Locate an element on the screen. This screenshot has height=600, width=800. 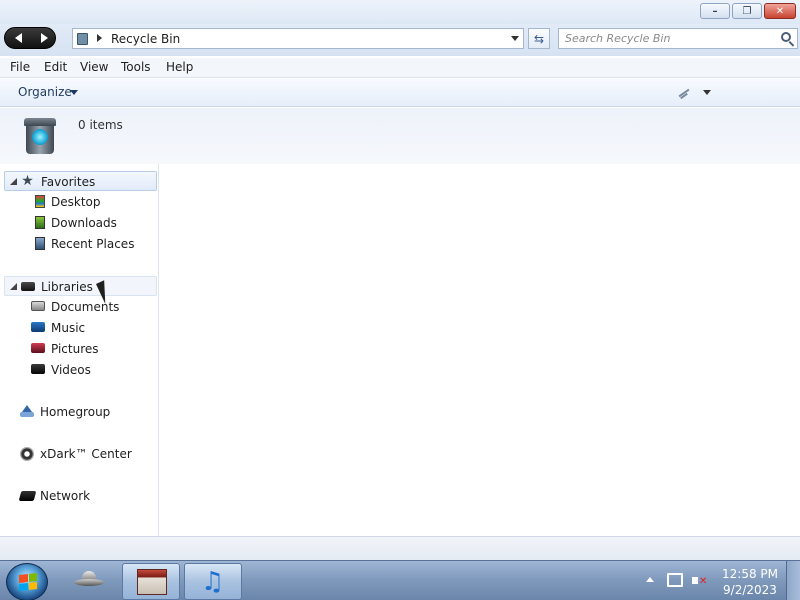
nav-videos-label: Videos is located at coordinates (71, 370).